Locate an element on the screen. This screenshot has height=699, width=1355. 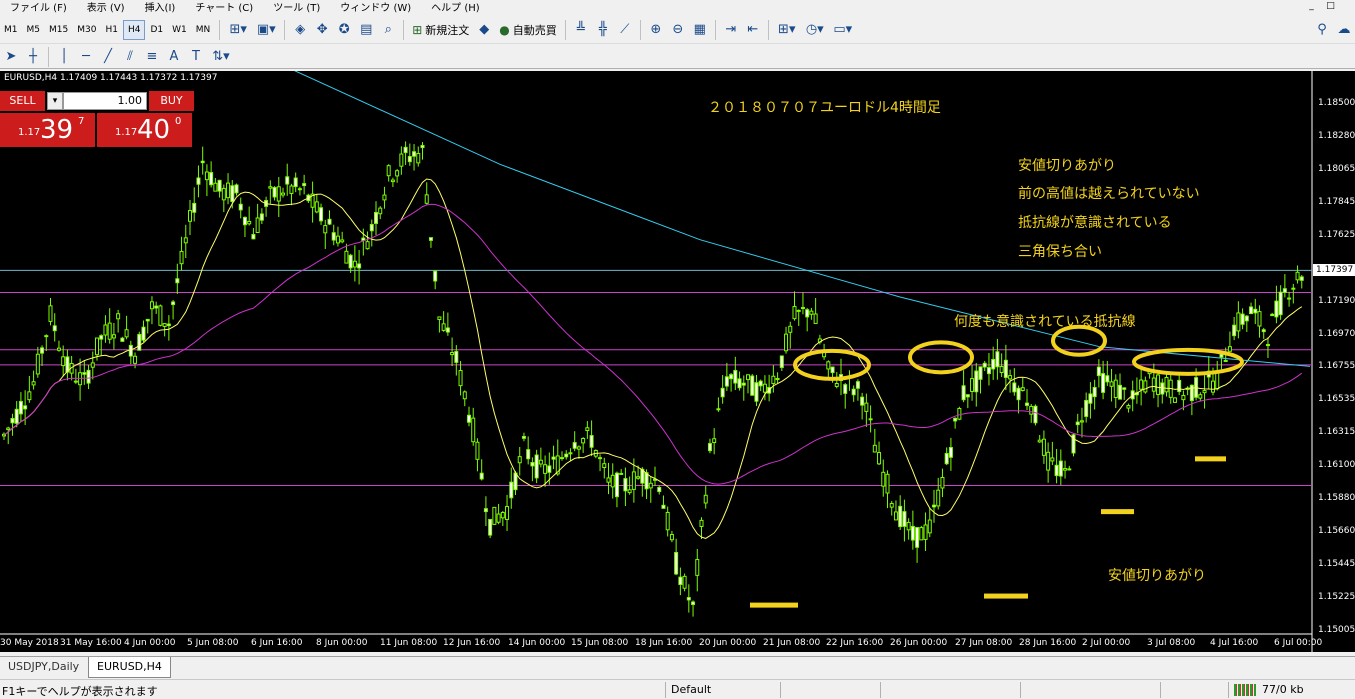
channel-icon: ⫽ is located at coordinates (130, 57).